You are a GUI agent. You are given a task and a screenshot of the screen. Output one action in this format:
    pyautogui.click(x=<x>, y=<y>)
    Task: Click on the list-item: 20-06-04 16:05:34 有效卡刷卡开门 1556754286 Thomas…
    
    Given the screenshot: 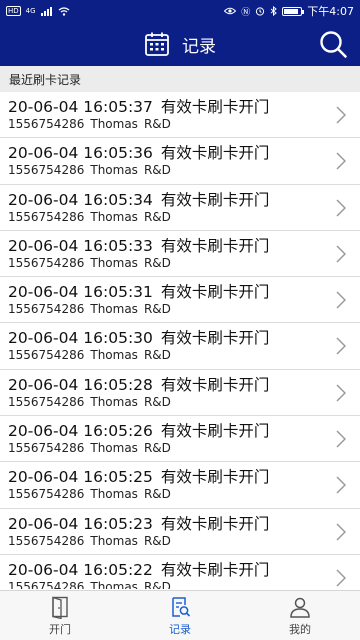 What is the action you would take?
    pyautogui.click(x=180, y=208)
    